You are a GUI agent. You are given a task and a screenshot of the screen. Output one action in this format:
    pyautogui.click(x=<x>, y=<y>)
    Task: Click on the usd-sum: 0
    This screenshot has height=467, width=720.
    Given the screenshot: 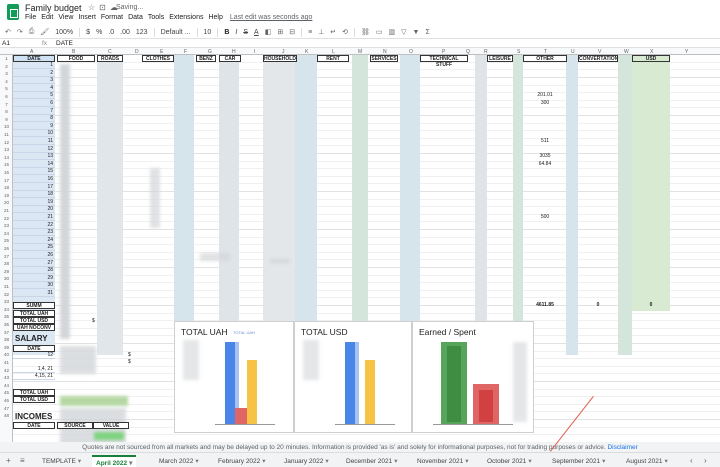 What is the action you would take?
    pyautogui.click(x=651, y=305)
    